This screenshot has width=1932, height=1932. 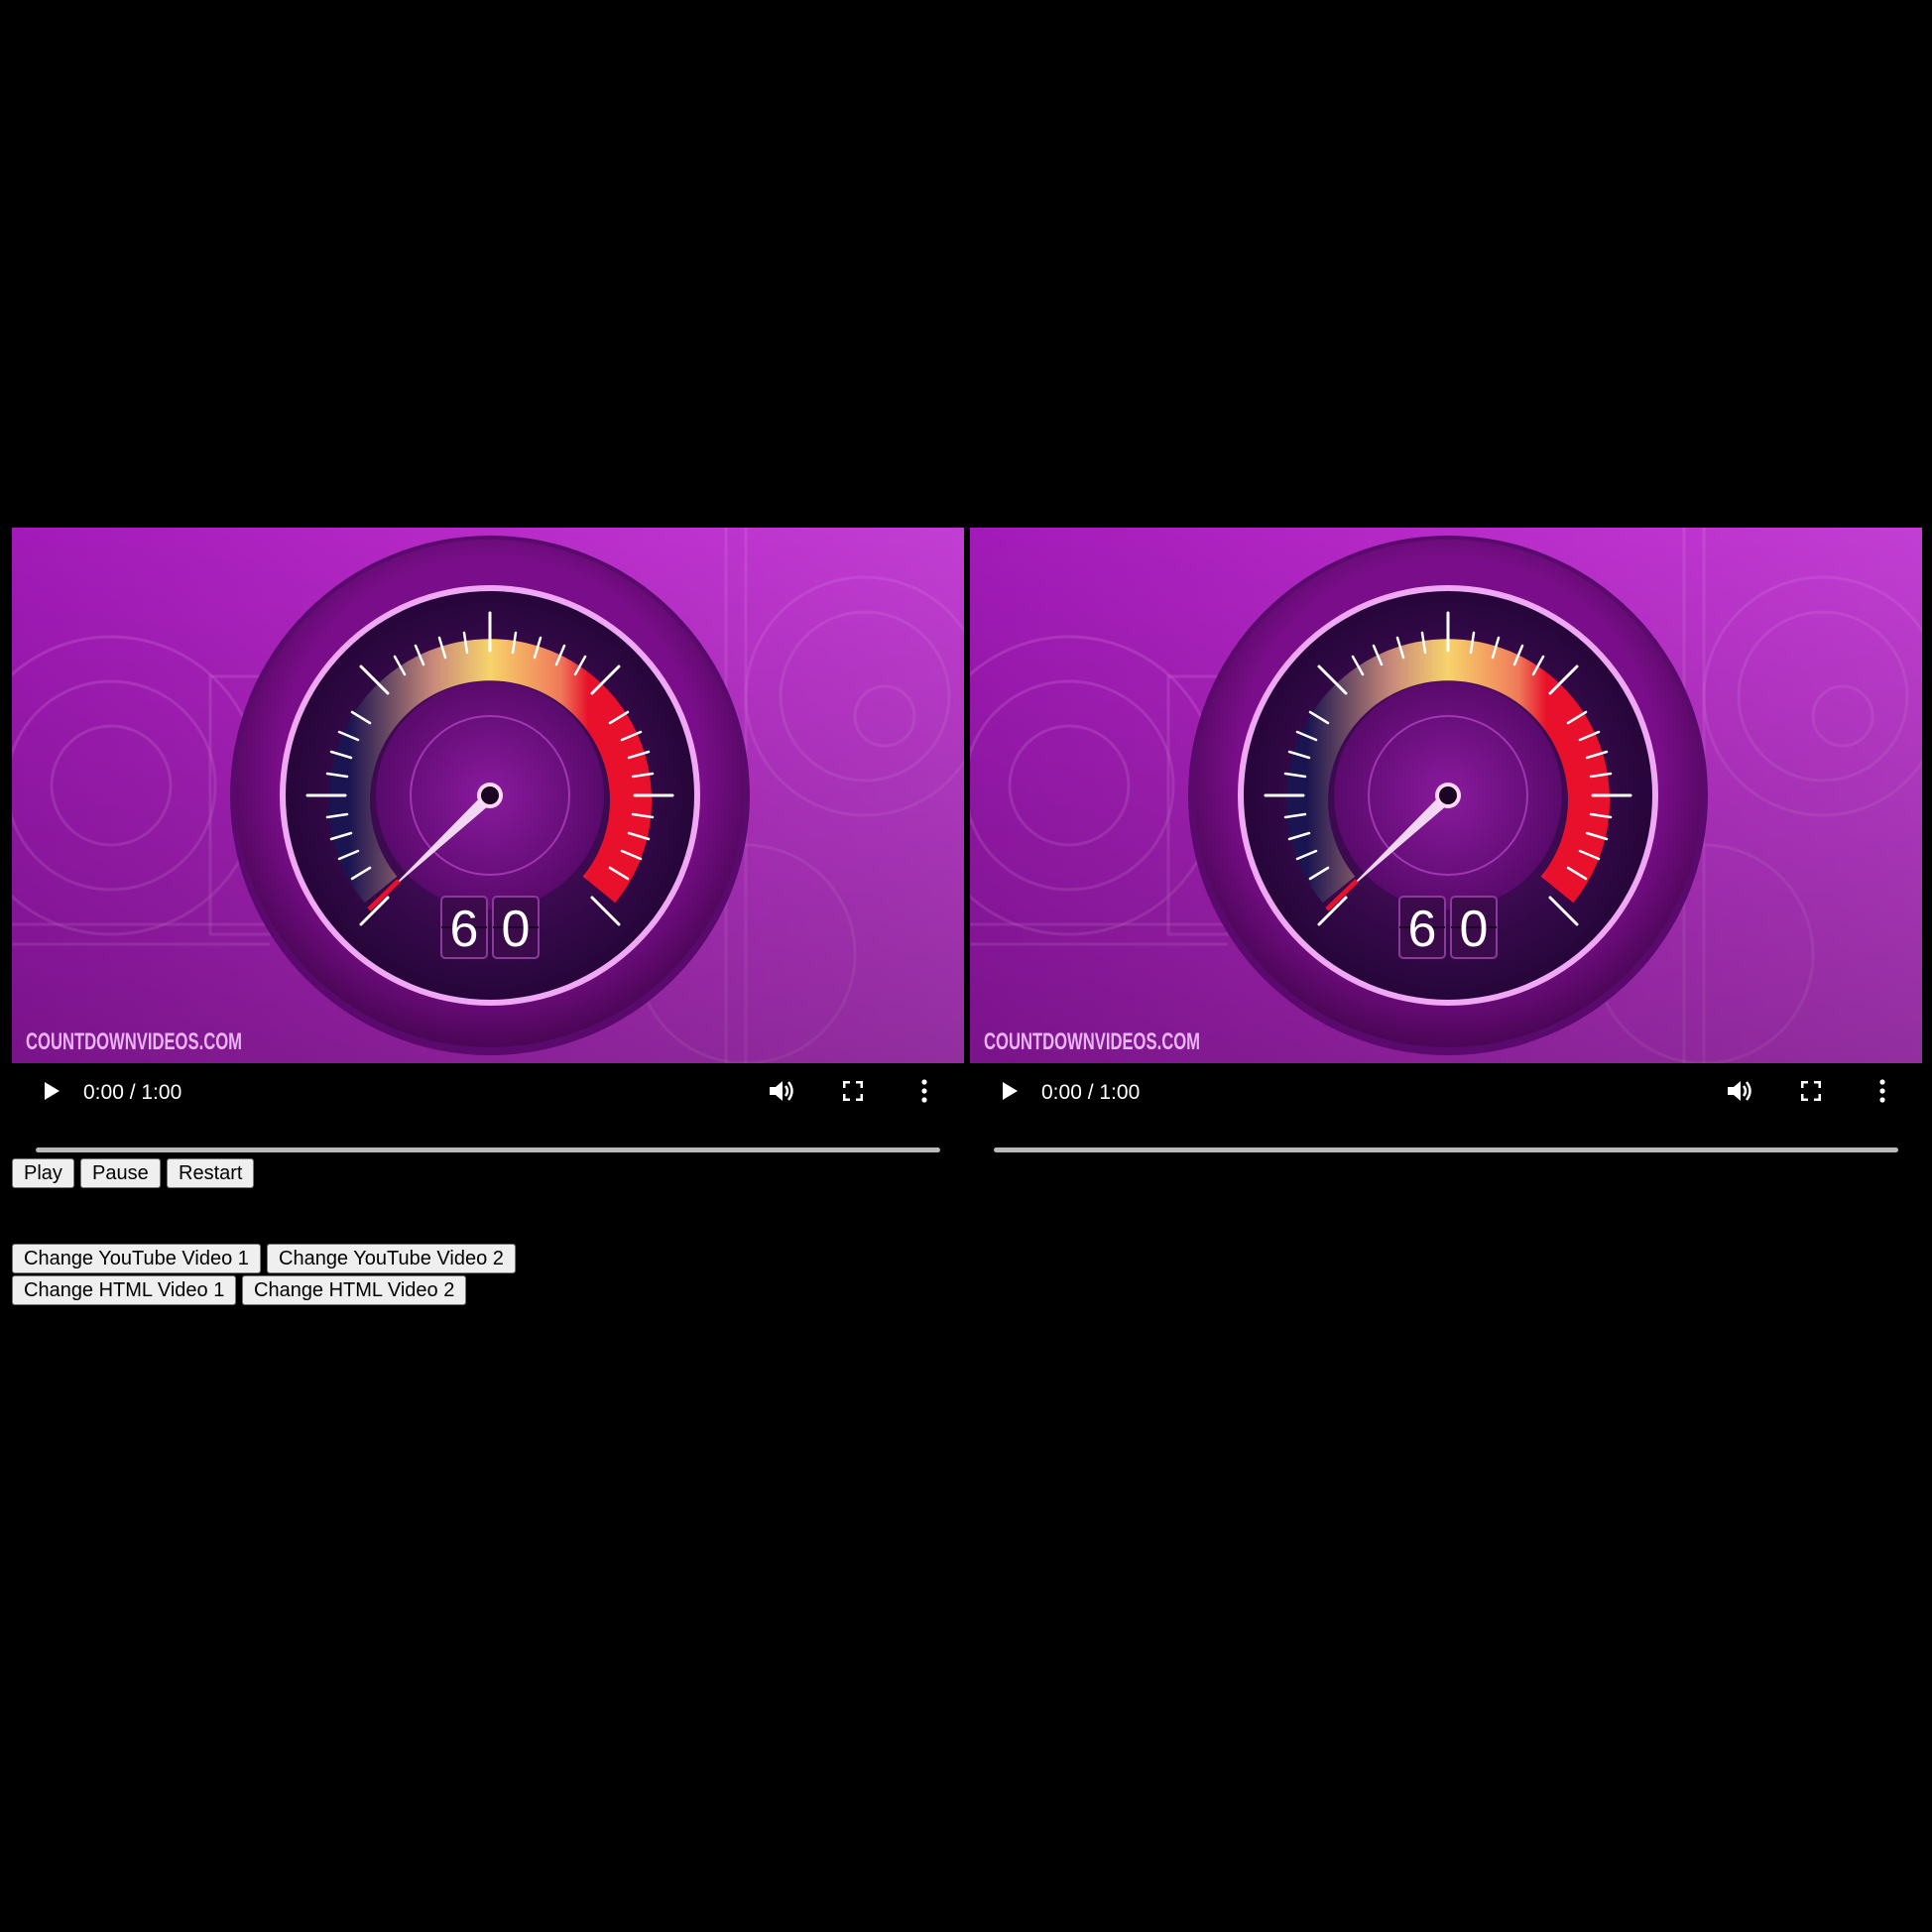 What do you see at coordinates (391, 1258) in the screenshot?
I see `change-youtube-video-2-button: Change YouTube Video 2` at bounding box center [391, 1258].